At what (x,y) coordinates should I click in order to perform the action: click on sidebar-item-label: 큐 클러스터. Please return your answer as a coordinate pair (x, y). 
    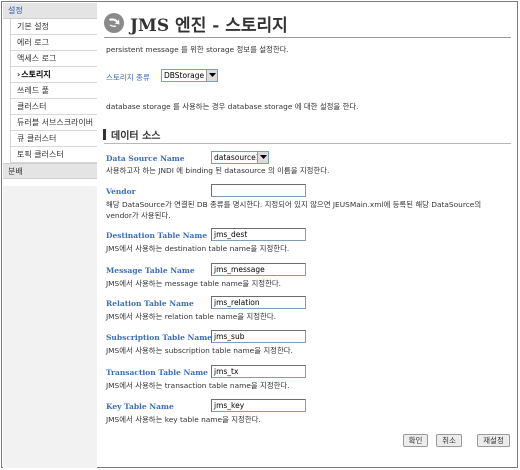
    Looking at the image, I should click on (37, 138).